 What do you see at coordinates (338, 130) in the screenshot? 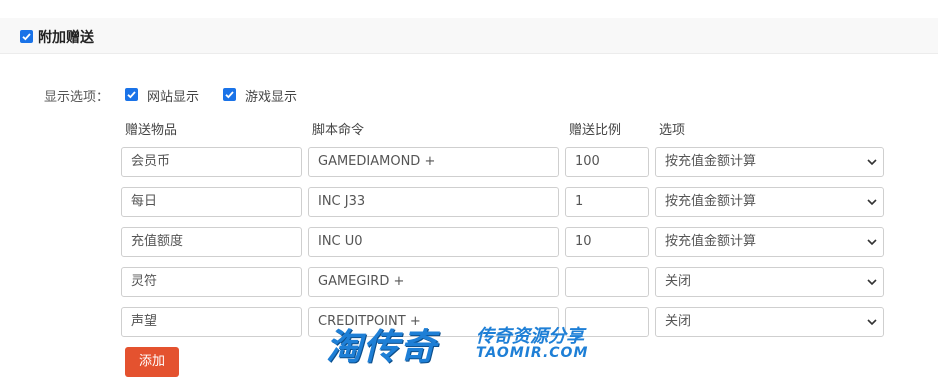
I see `column-header-command: 脚本命令` at bounding box center [338, 130].